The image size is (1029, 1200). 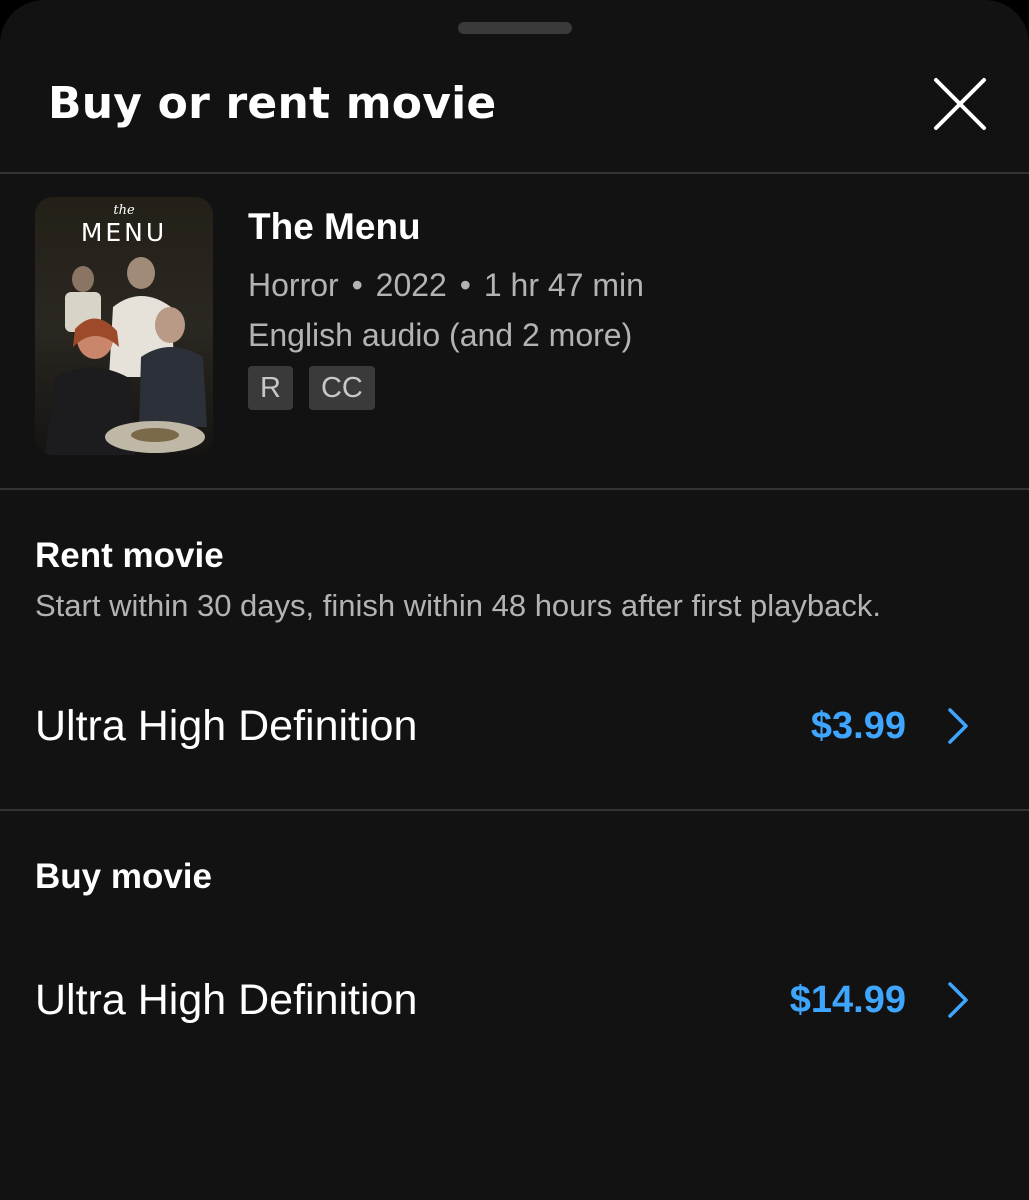 What do you see at coordinates (411, 285) in the screenshot?
I see `movie-year: 2022` at bounding box center [411, 285].